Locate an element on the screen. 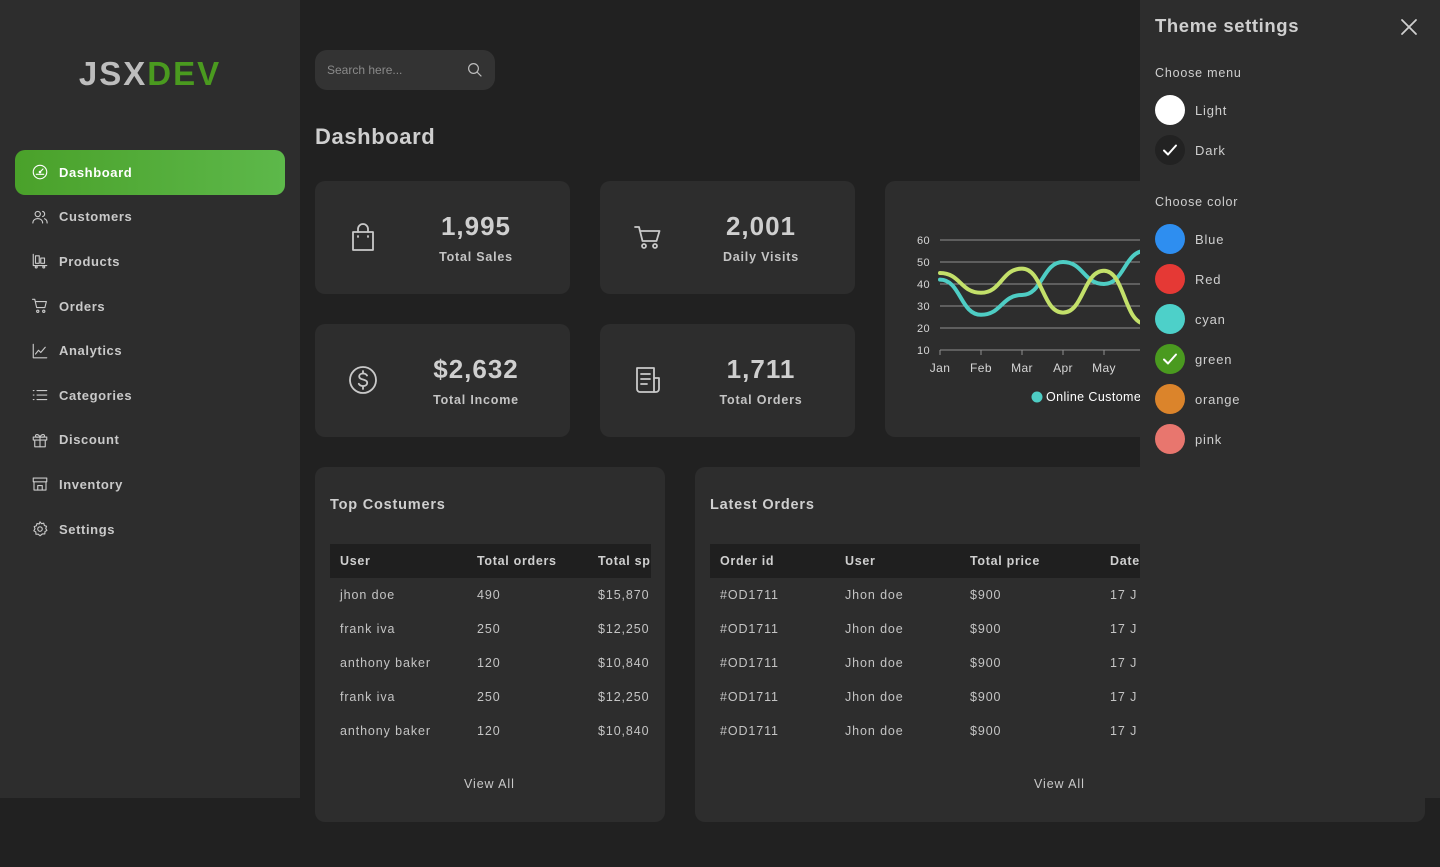 This screenshot has height=867, width=1440. color-option-blue: Blue is located at coordinates (1189, 239).